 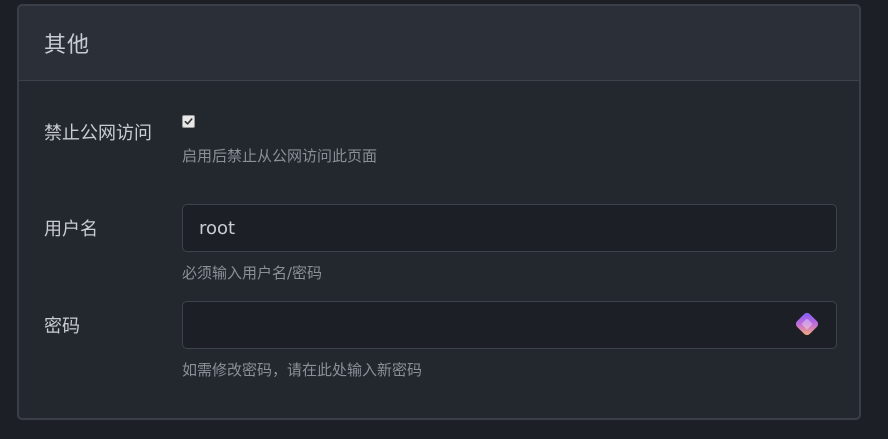 What do you see at coordinates (509, 325) in the screenshot?
I see `password-input` at bounding box center [509, 325].